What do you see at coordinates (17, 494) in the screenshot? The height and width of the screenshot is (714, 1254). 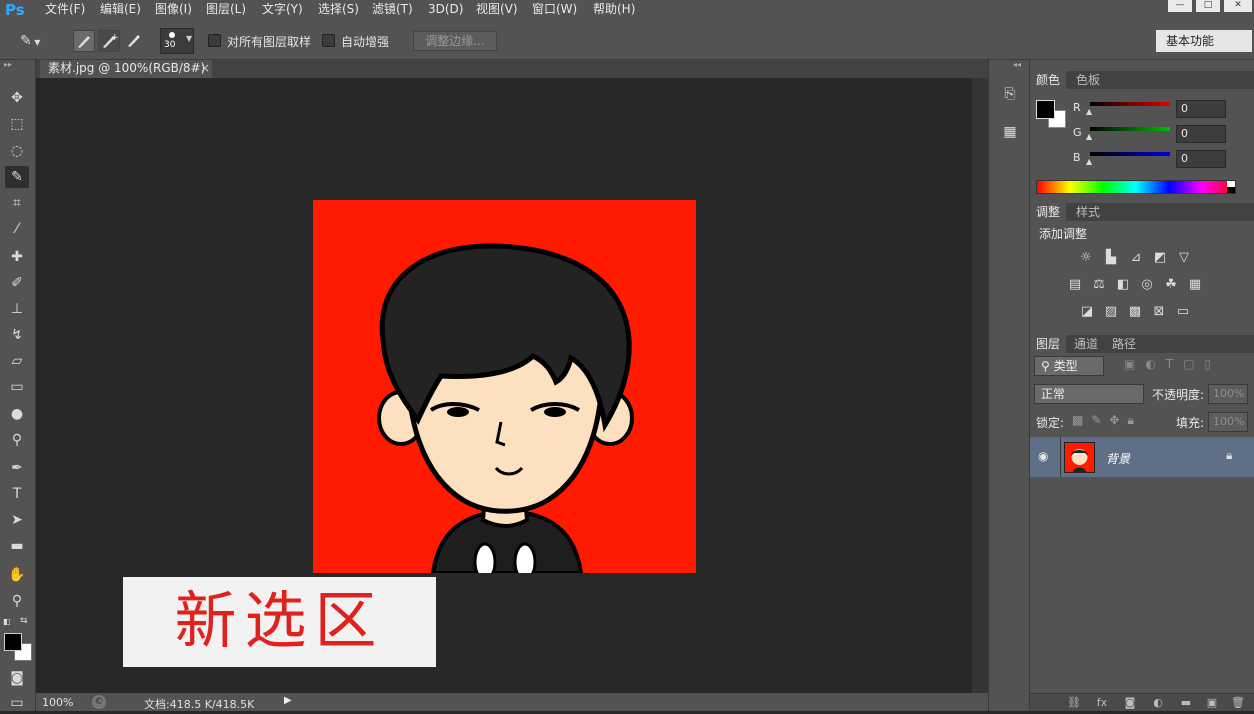 I see `type-tool-icon: T` at bounding box center [17, 494].